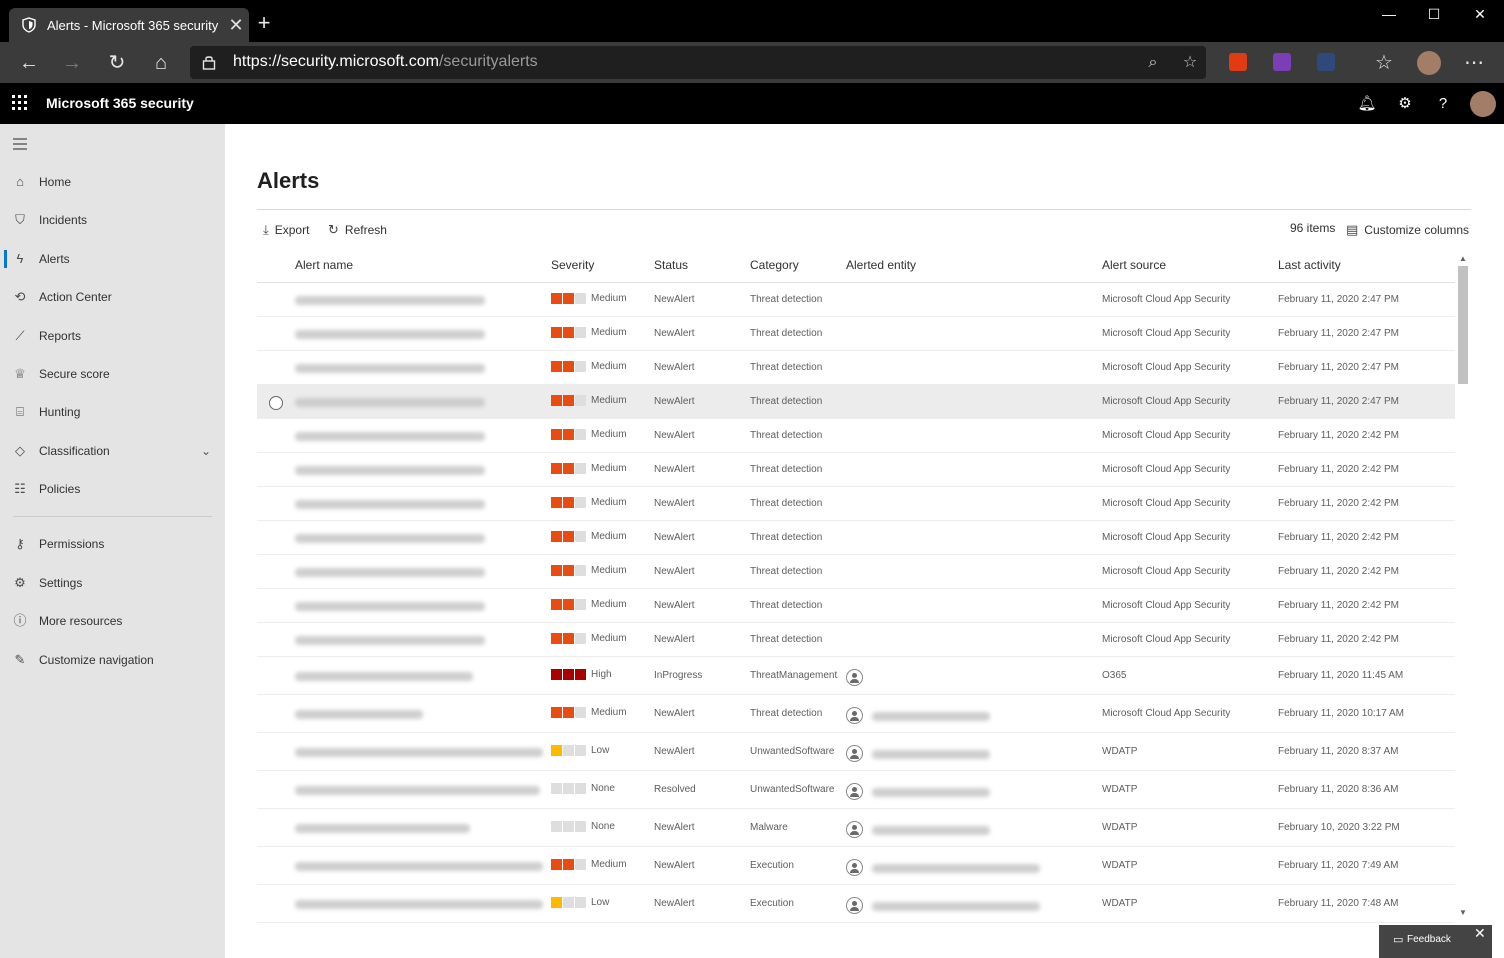  What do you see at coordinates (1463, 258) in the screenshot?
I see `scroll-up-icon: ▲` at bounding box center [1463, 258].